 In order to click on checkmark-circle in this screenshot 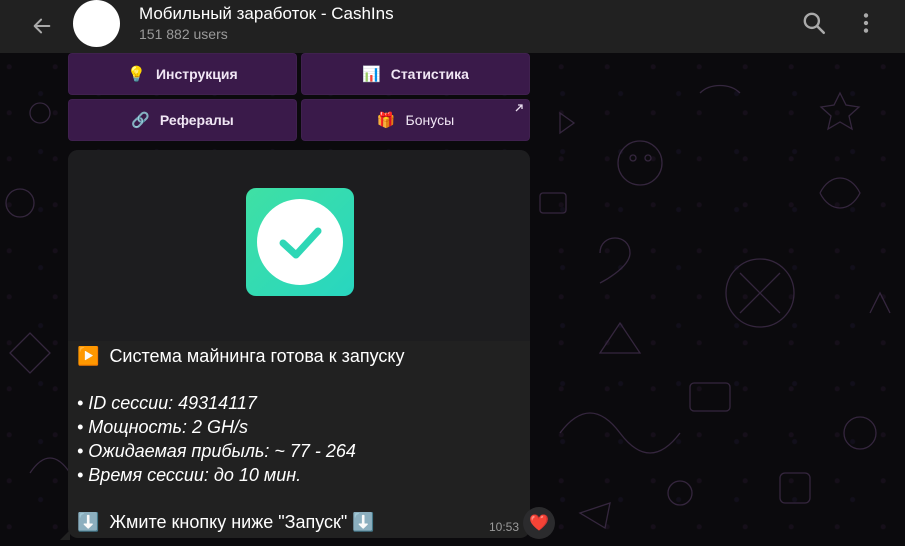, I will do `click(300, 242)`.